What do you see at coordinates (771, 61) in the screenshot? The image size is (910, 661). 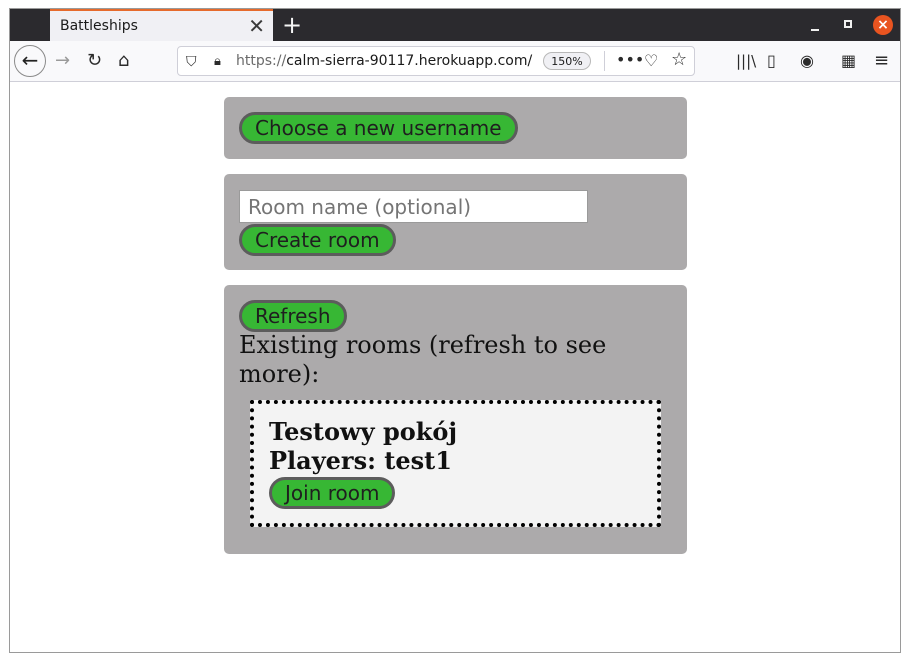 I see `sidebar-icon: ▯` at bounding box center [771, 61].